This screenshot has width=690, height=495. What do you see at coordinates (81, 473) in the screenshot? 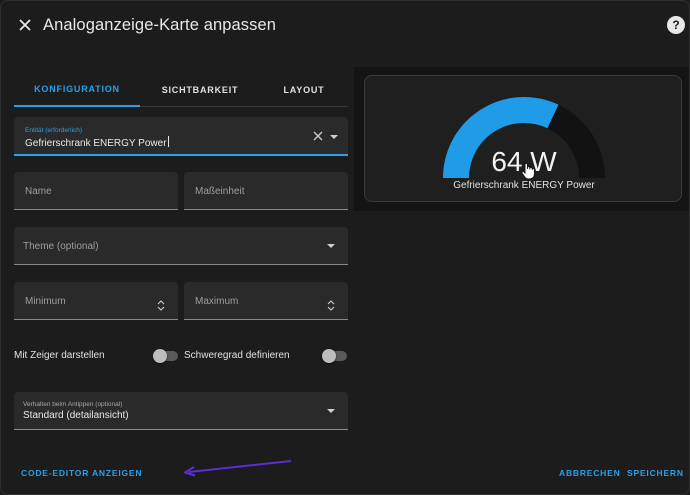
I see `code-editor-button: CODE-EDITOR ANZEIGEN` at bounding box center [81, 473].